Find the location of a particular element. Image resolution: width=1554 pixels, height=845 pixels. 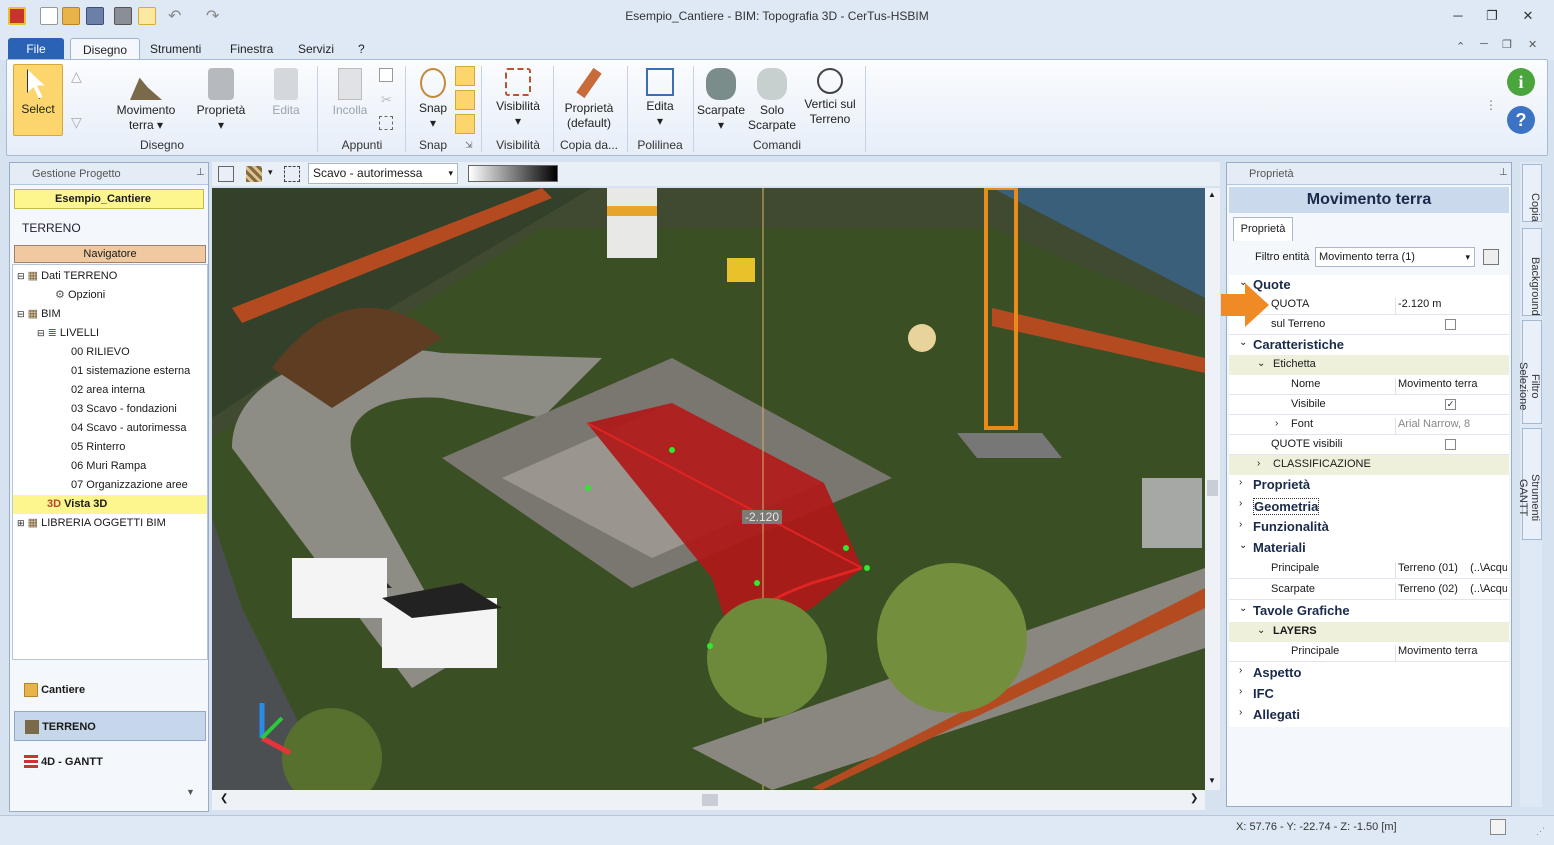

scroll-right-icon: ❯ is located at coordinates (1194, 798).